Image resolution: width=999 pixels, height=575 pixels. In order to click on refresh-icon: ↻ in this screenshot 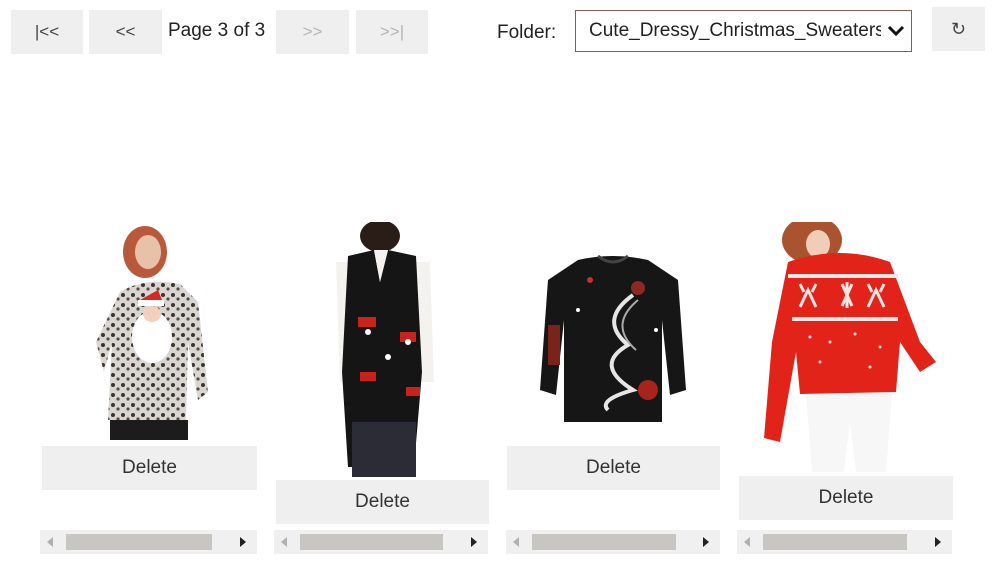, I will do `click(958, 28)`.